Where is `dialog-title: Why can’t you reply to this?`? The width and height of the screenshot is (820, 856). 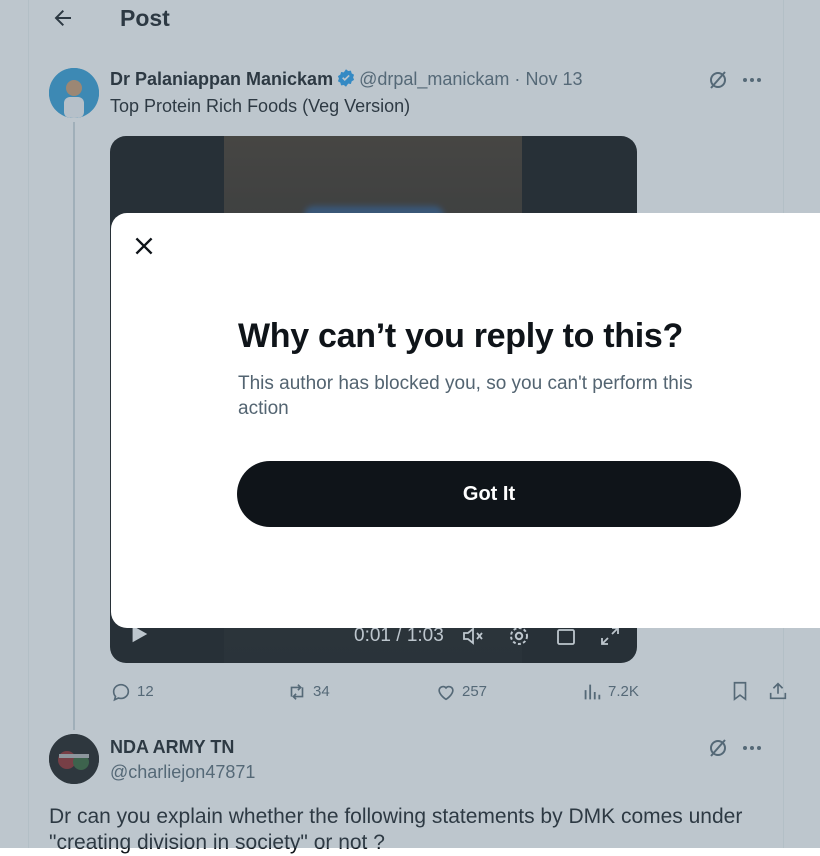 dialog-title: Why can’t you reply to this? is located at coordinates (460, 336).